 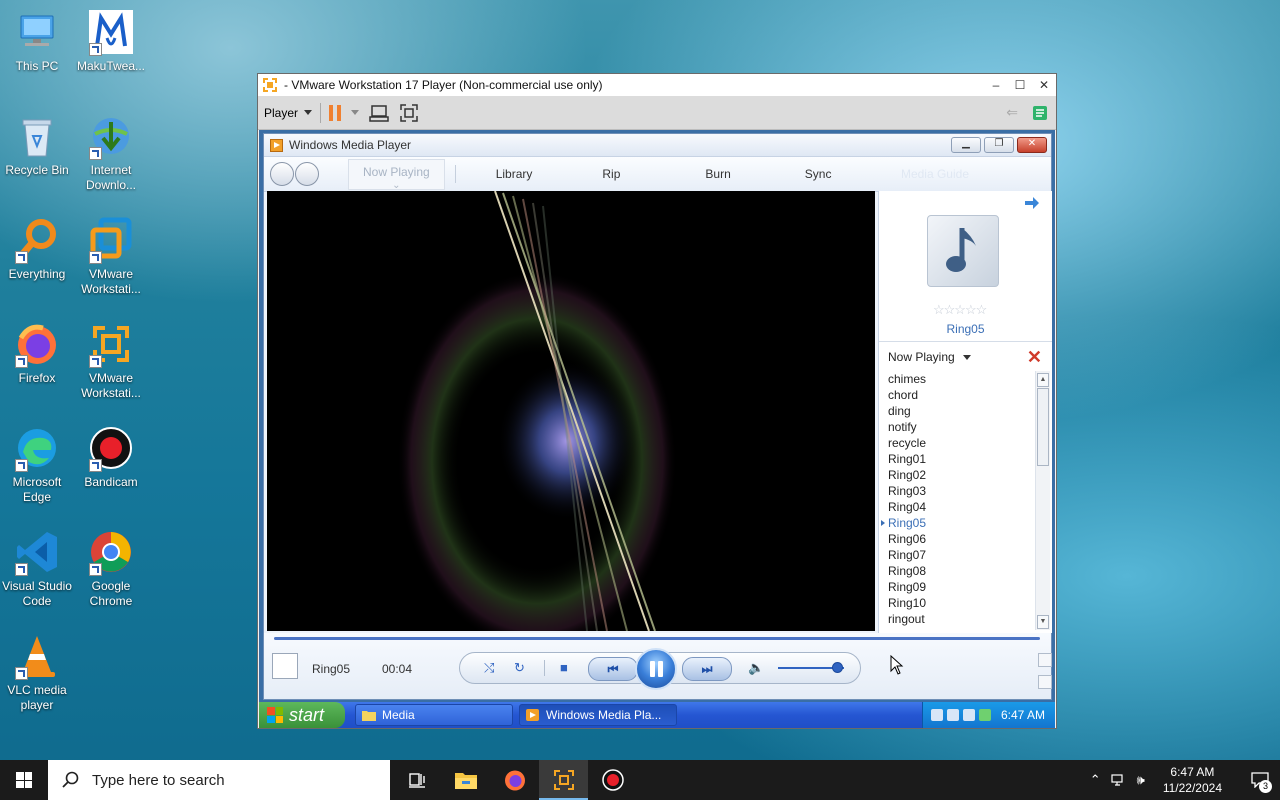 I want to click on desktop-icon-vscode: Visual Studio Code, so click(x=37, y=568).